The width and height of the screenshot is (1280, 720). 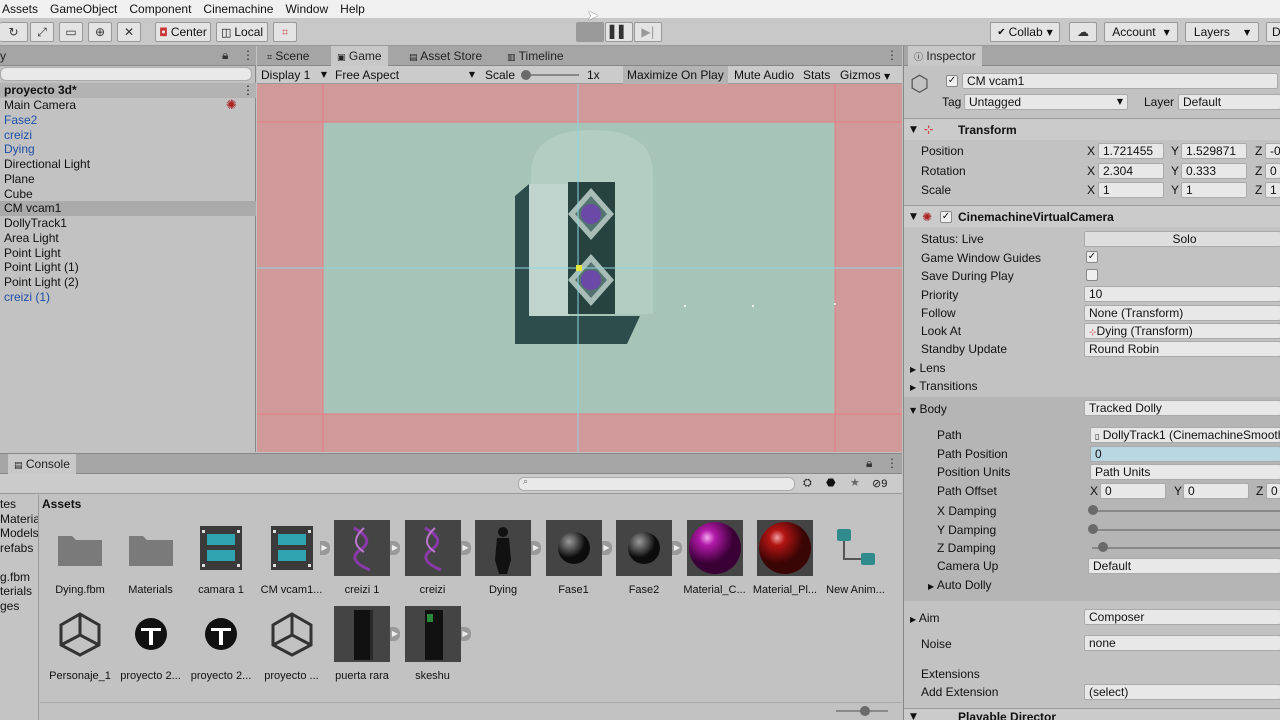 What do you see at coordinates (1092, 714) in the screenshot?
I see `playable-director-header: ▼ Playable Director` at bounding box center [1092, 714].